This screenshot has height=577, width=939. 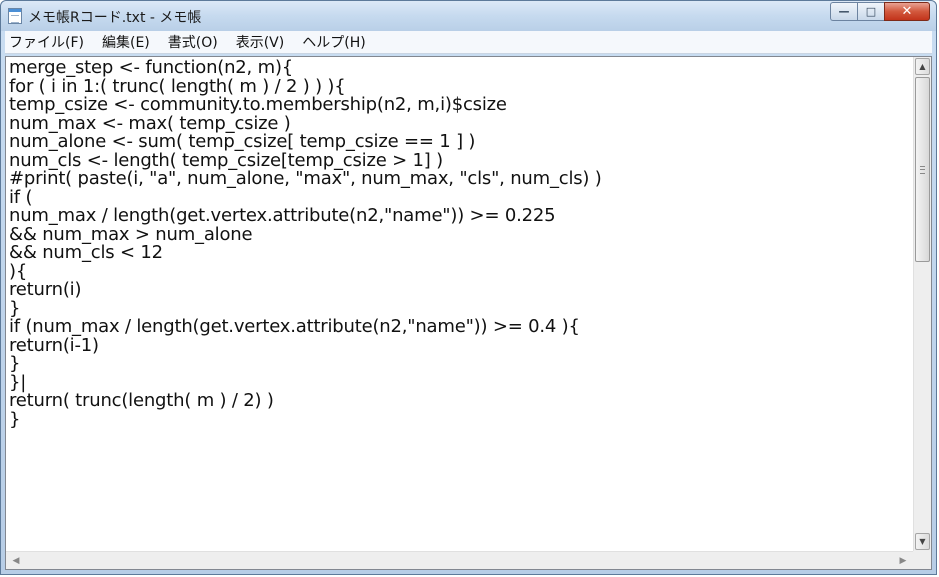 What do you see at coordinates (922, 560) in the screenshot?
I see `resize-grip-icon` at bounding box center [922, 560].